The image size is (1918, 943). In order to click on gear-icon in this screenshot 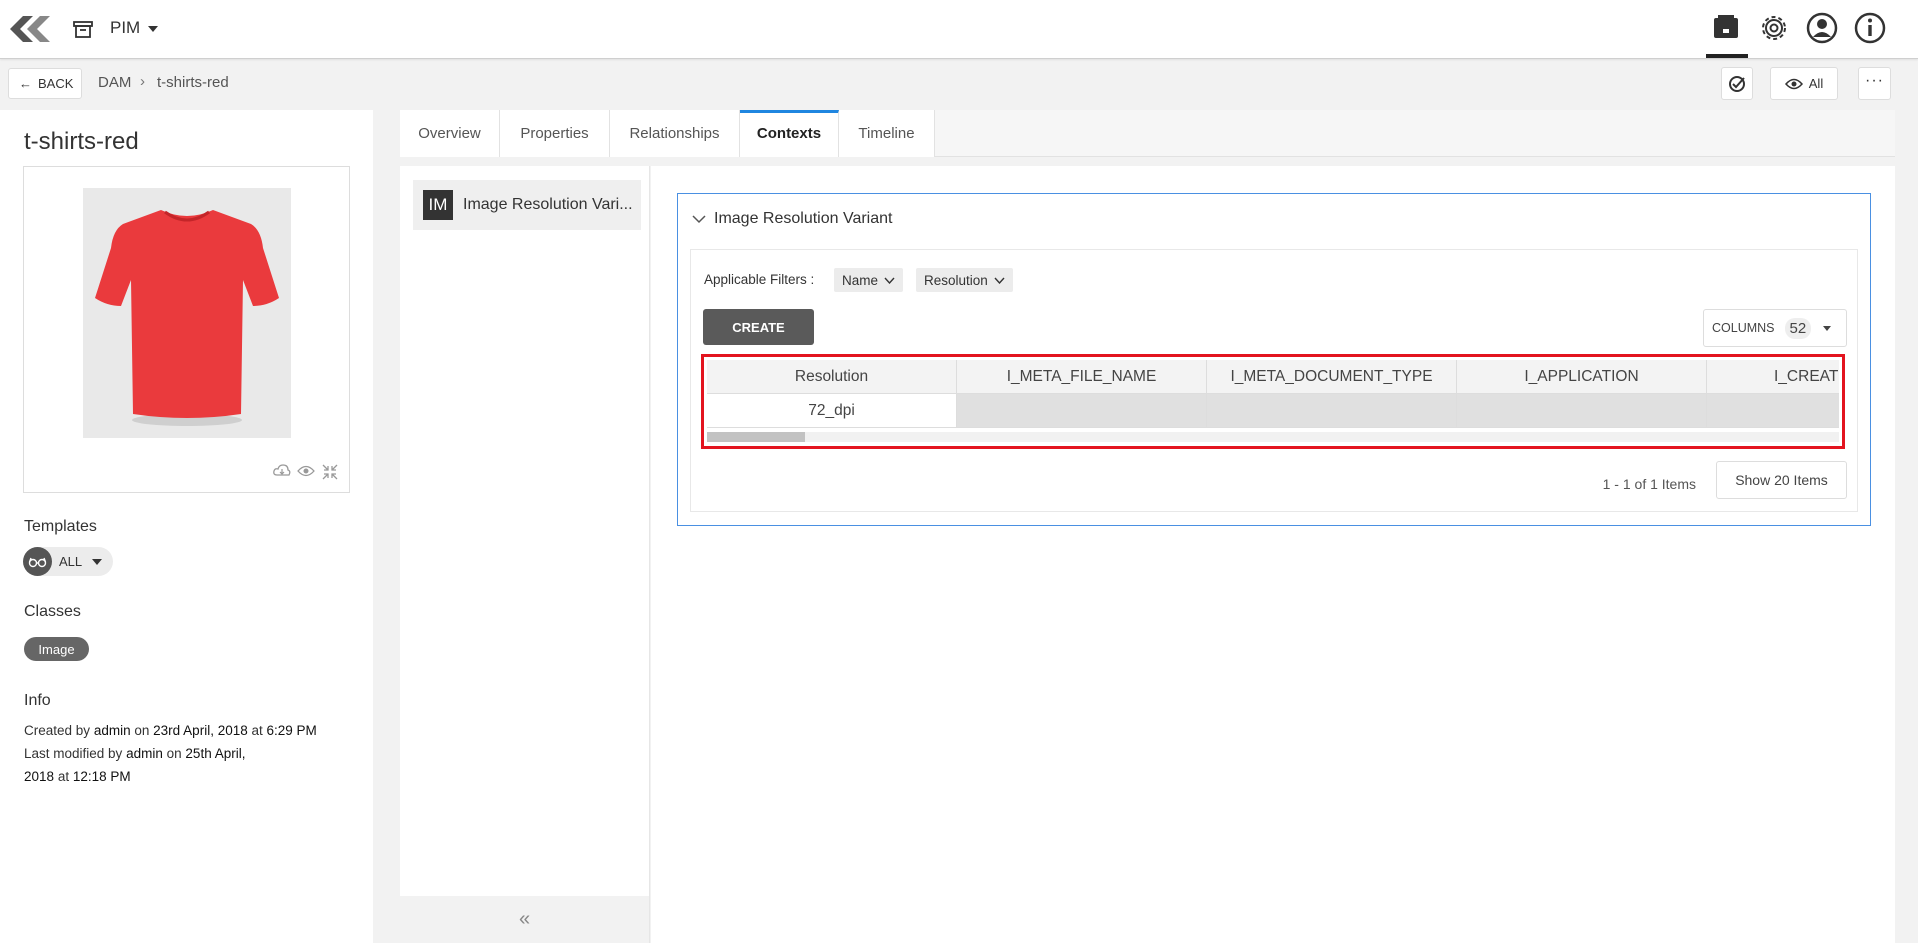, I will do `click(1774, 28)`.